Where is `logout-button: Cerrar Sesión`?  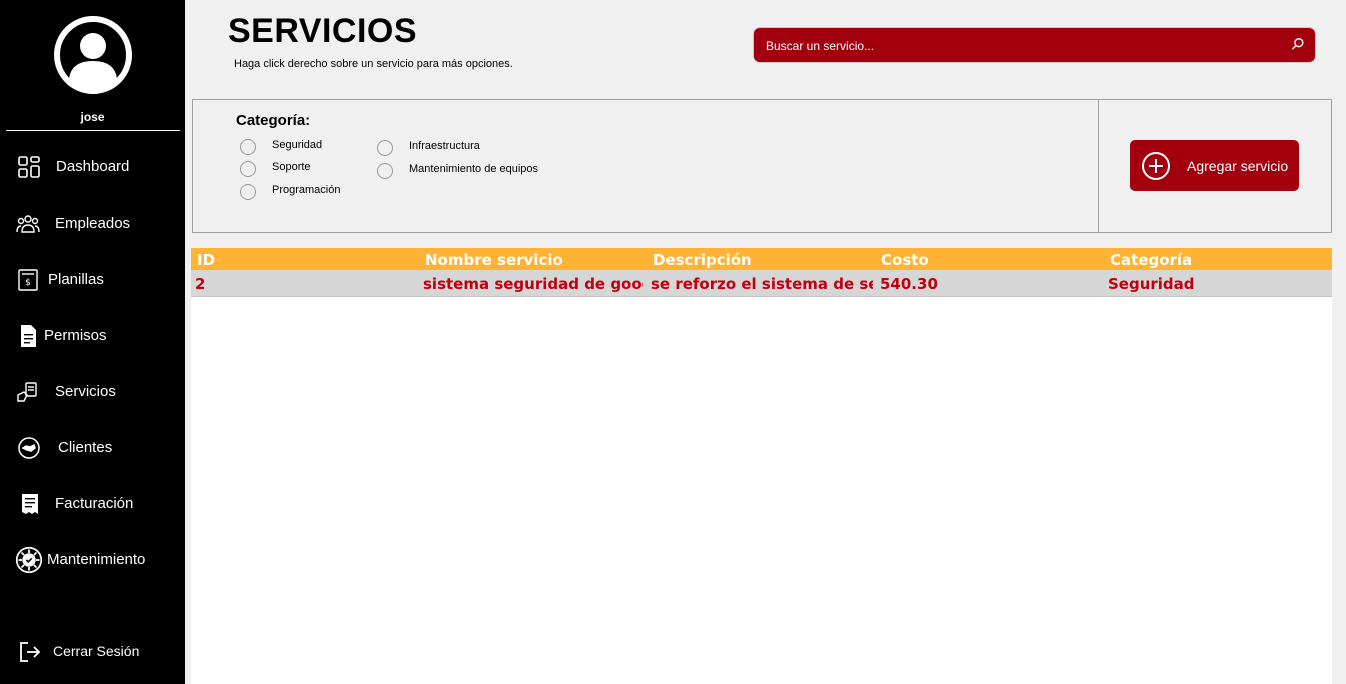 logout-button: Cerrar Sesión is located at coordinates (92, 652).